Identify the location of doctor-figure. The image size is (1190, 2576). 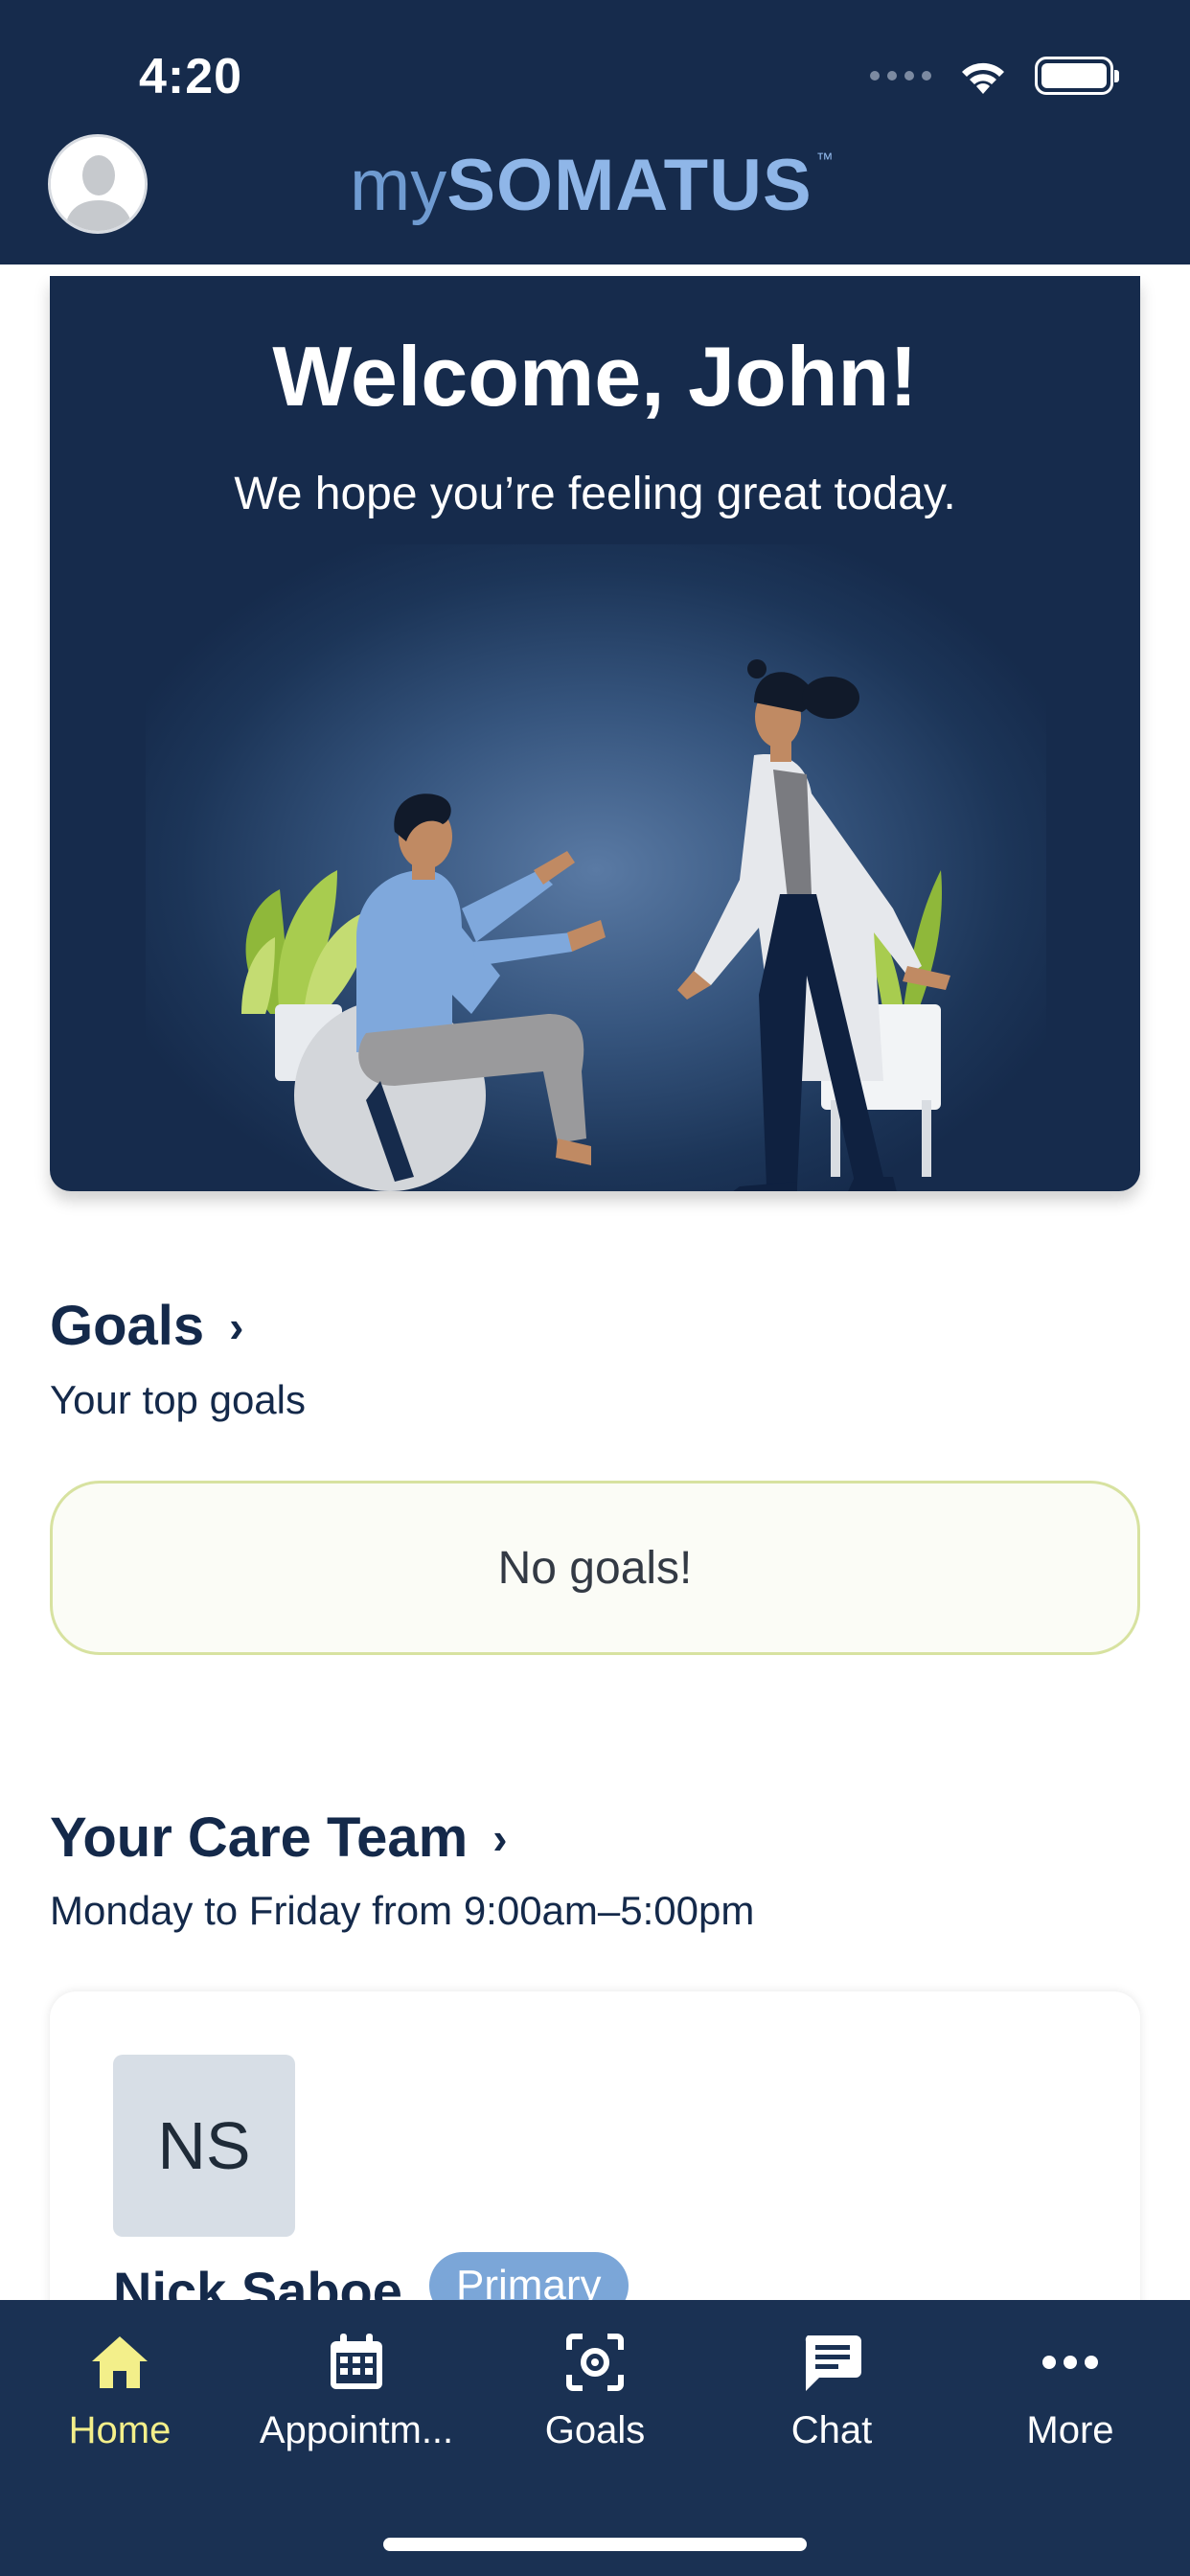
(813, 925).